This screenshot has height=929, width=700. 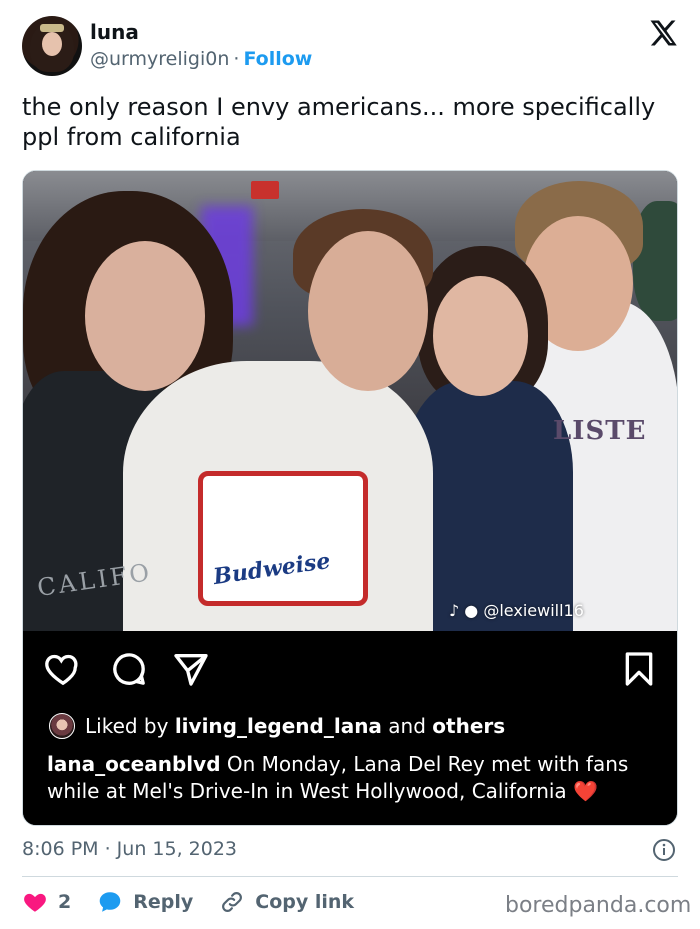 I want to click on liker-avatar, so click(x=62, y=726).